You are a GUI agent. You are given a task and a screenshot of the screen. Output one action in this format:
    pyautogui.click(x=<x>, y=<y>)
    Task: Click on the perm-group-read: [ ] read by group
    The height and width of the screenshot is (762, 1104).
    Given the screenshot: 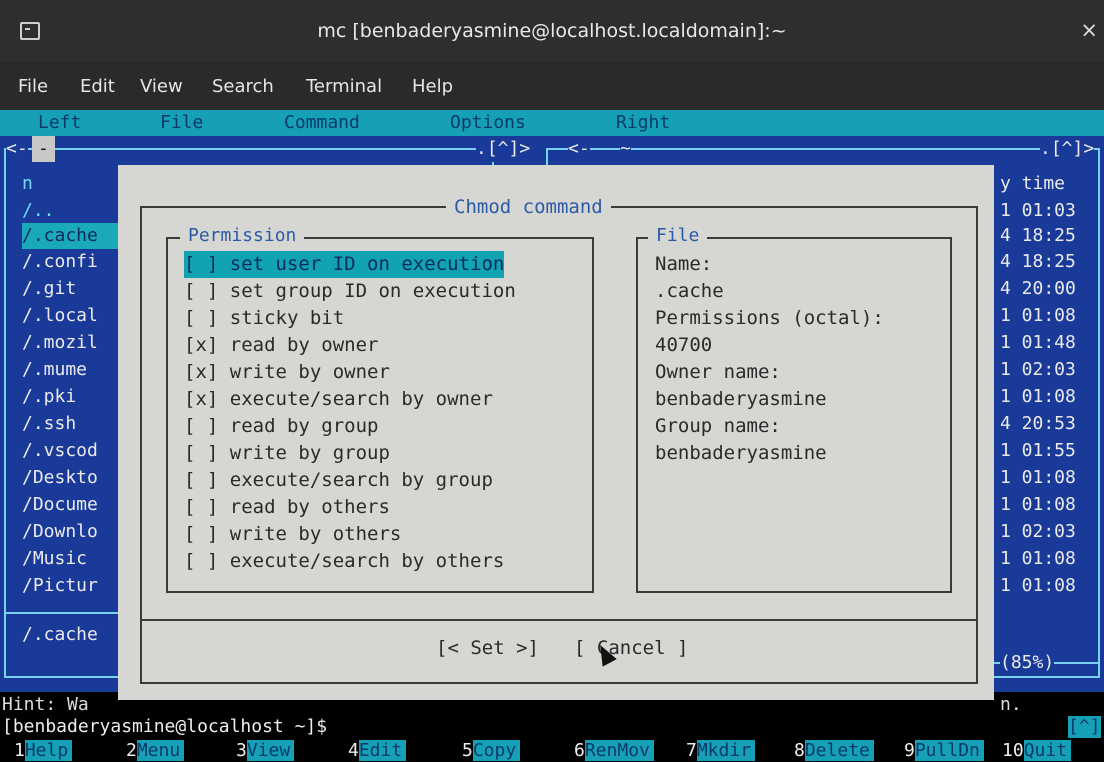 What is the action you would take?
    pyautogui.click(x=281, y=426)
    